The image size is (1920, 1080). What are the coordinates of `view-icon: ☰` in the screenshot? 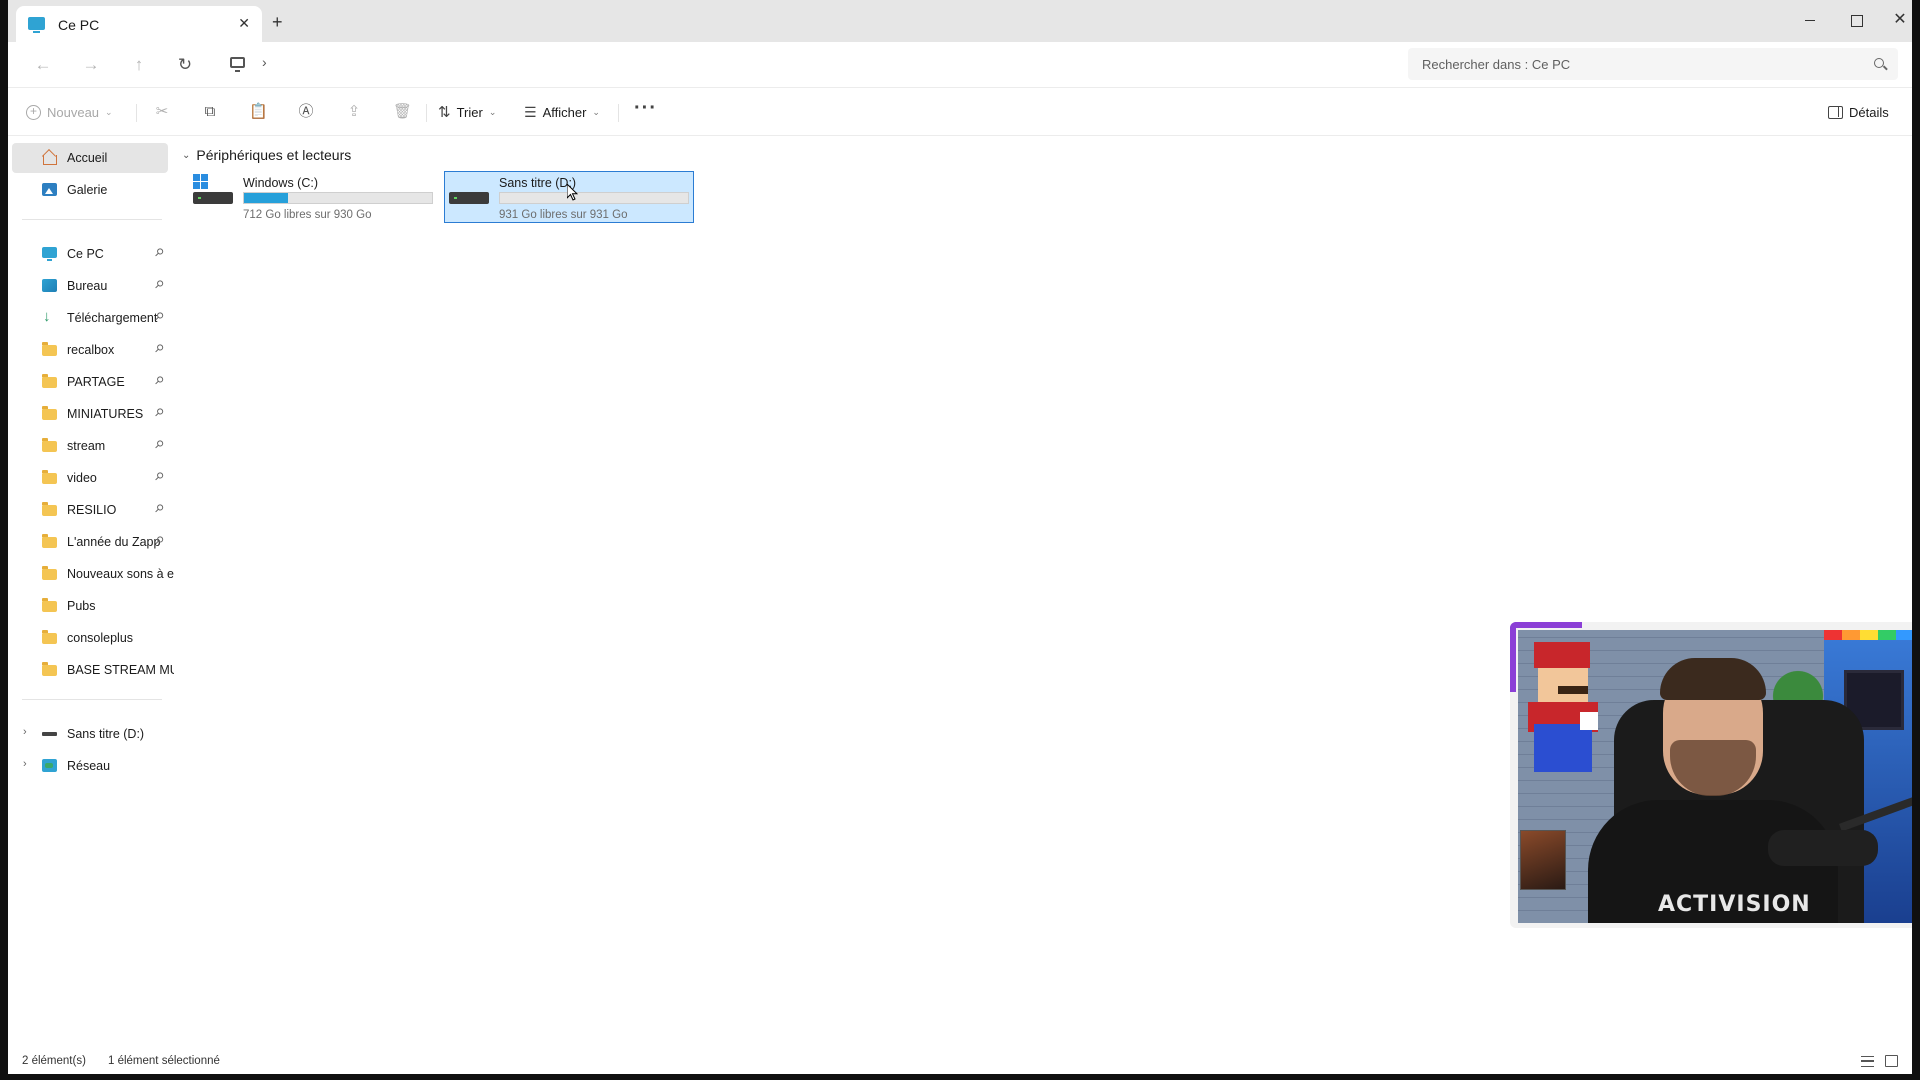 It's located at (530, 111).